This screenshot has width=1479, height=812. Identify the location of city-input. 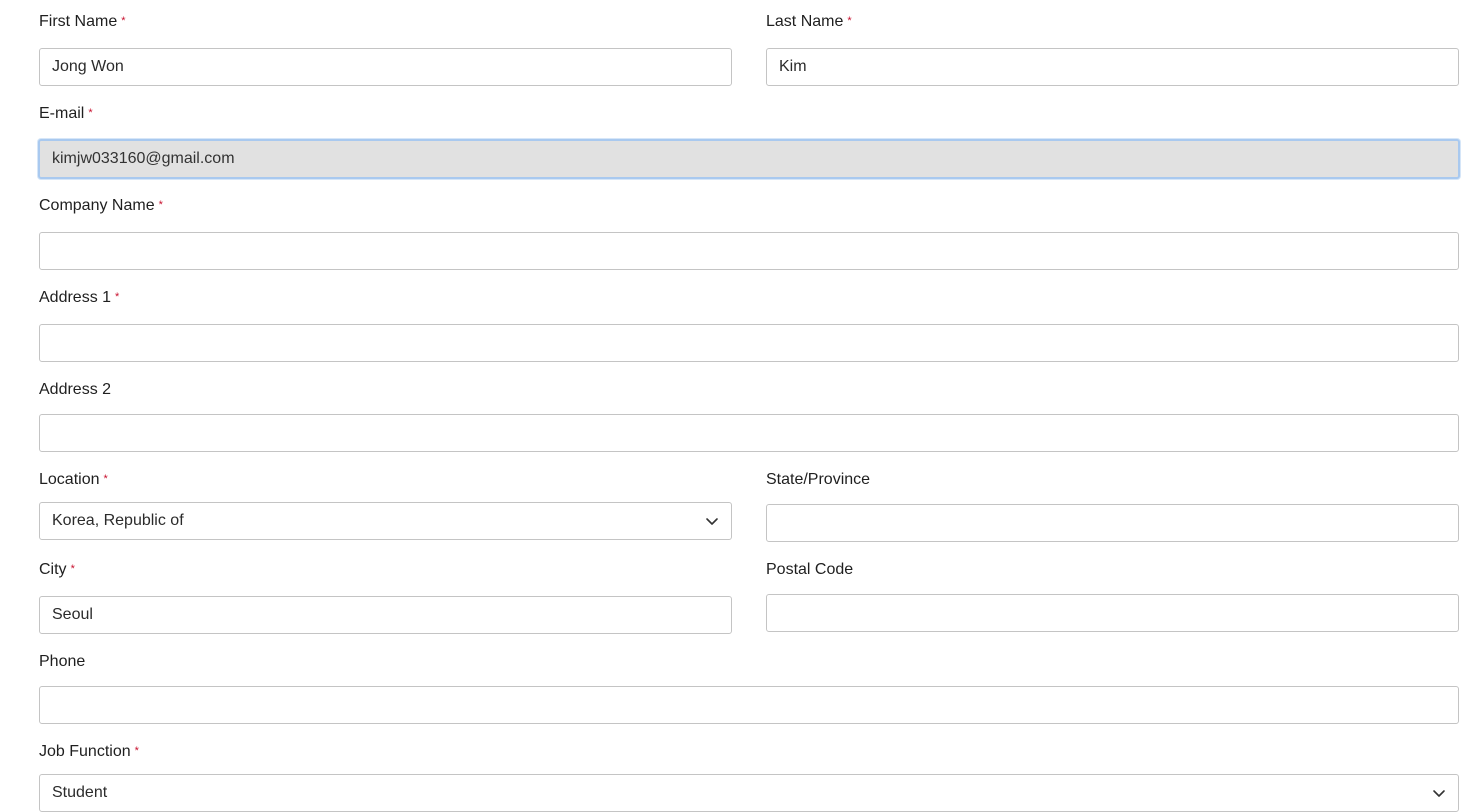
(385, 615).